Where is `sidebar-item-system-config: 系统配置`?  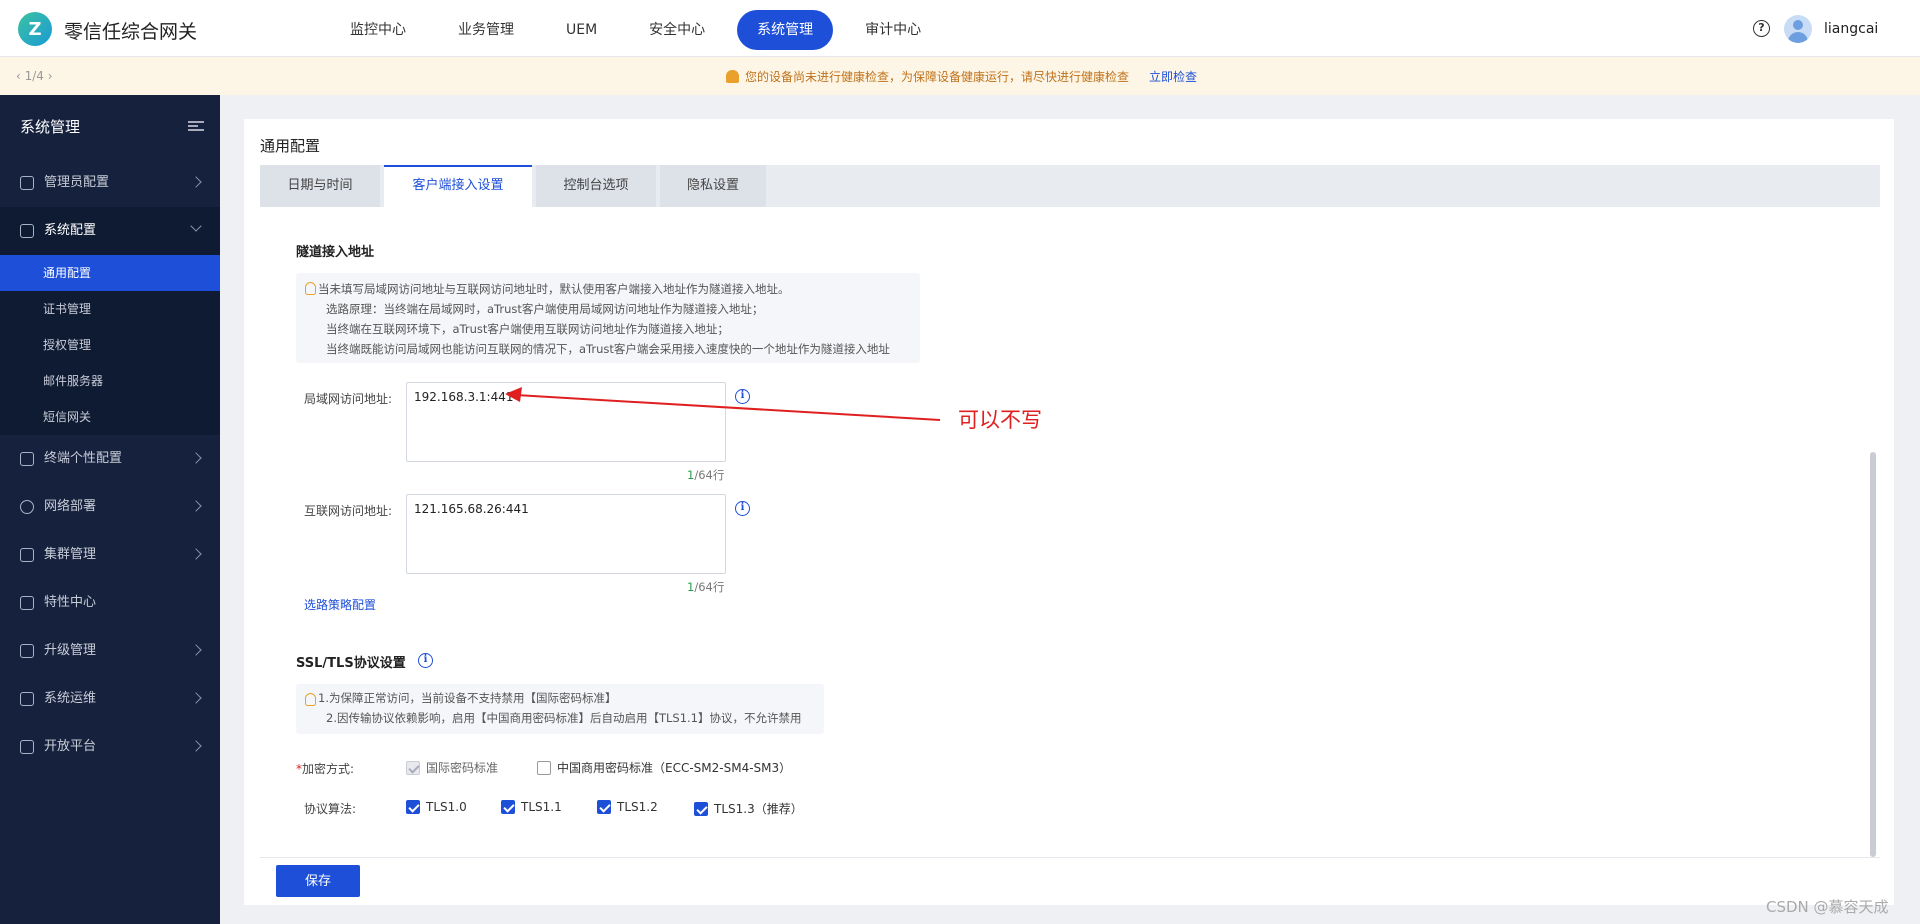 sidebar-item-system-config: 系统配置 is located at coordinates (110, 231).